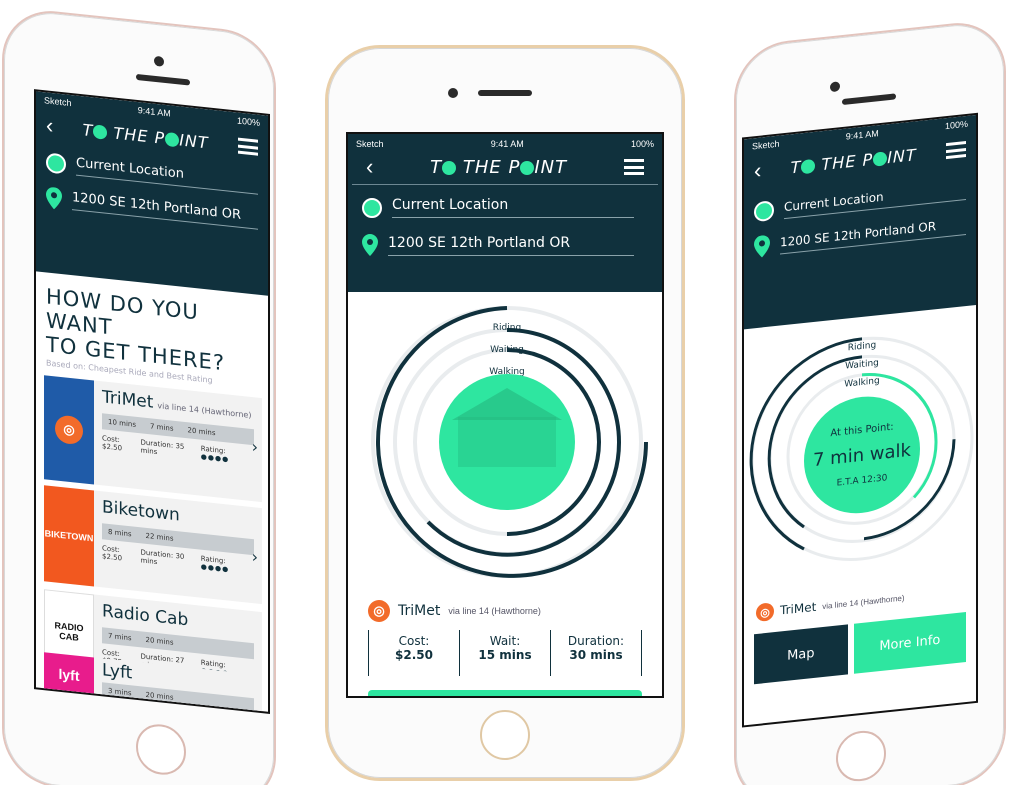 This screenshot has height=785, width=1011. What do you see at coordinates (595, 653) in the screenshot?
I see `stat-duration: Duration: 30 mins` at bounding box center [595, 653].